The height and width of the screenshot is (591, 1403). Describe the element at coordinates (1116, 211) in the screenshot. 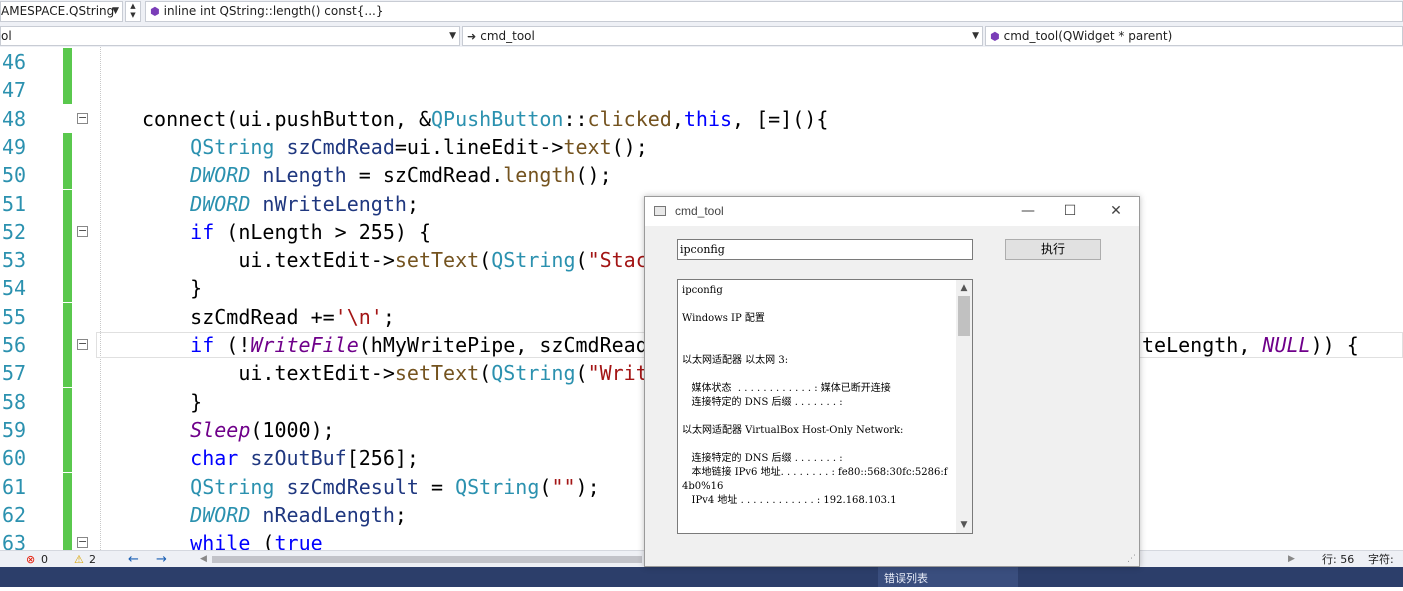

I see `close-icon: ✕` at that location.